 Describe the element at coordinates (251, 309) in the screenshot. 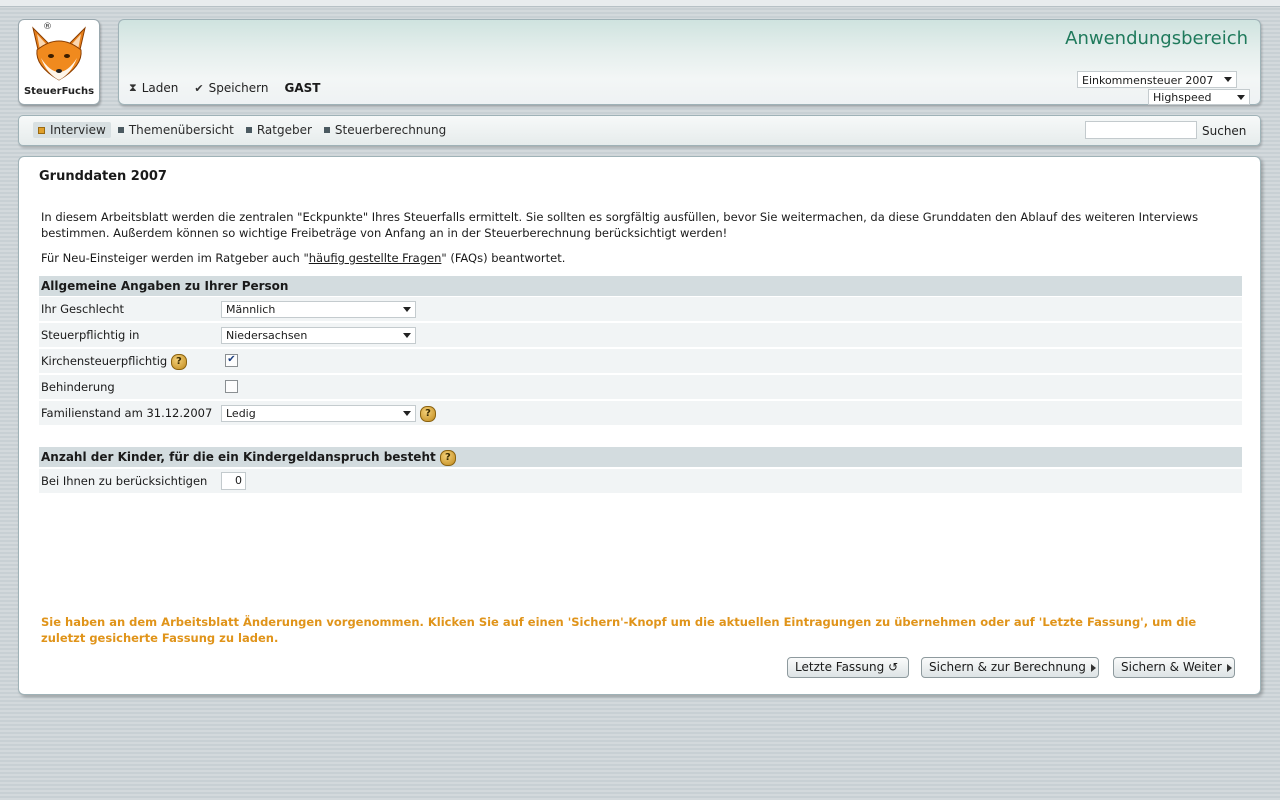

I see `gender-select-value: Männlich` at that location.